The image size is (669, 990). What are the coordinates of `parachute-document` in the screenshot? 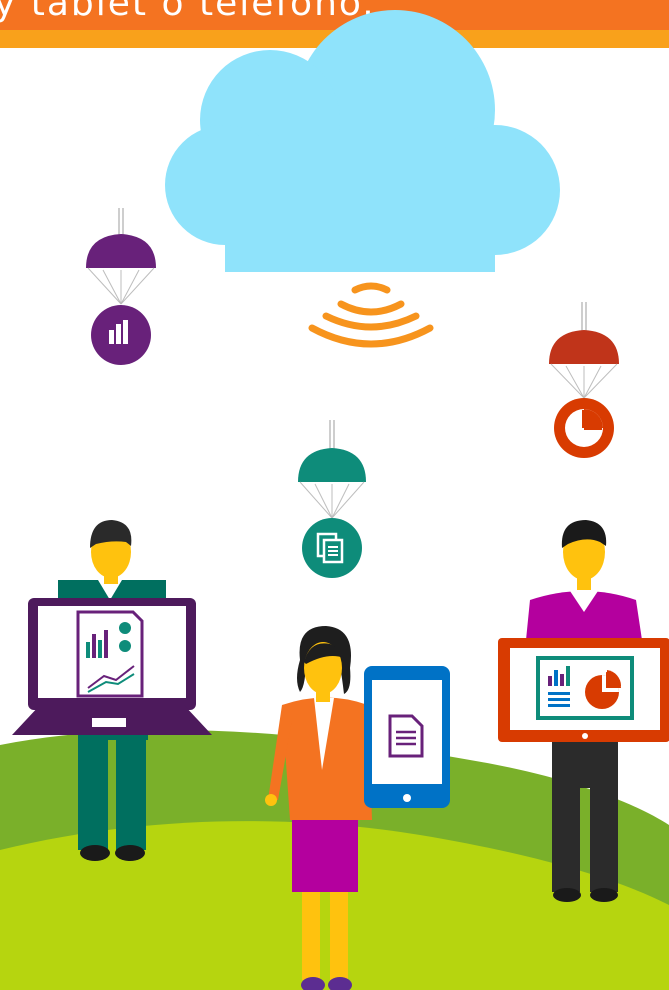 It's located at (332, 499).